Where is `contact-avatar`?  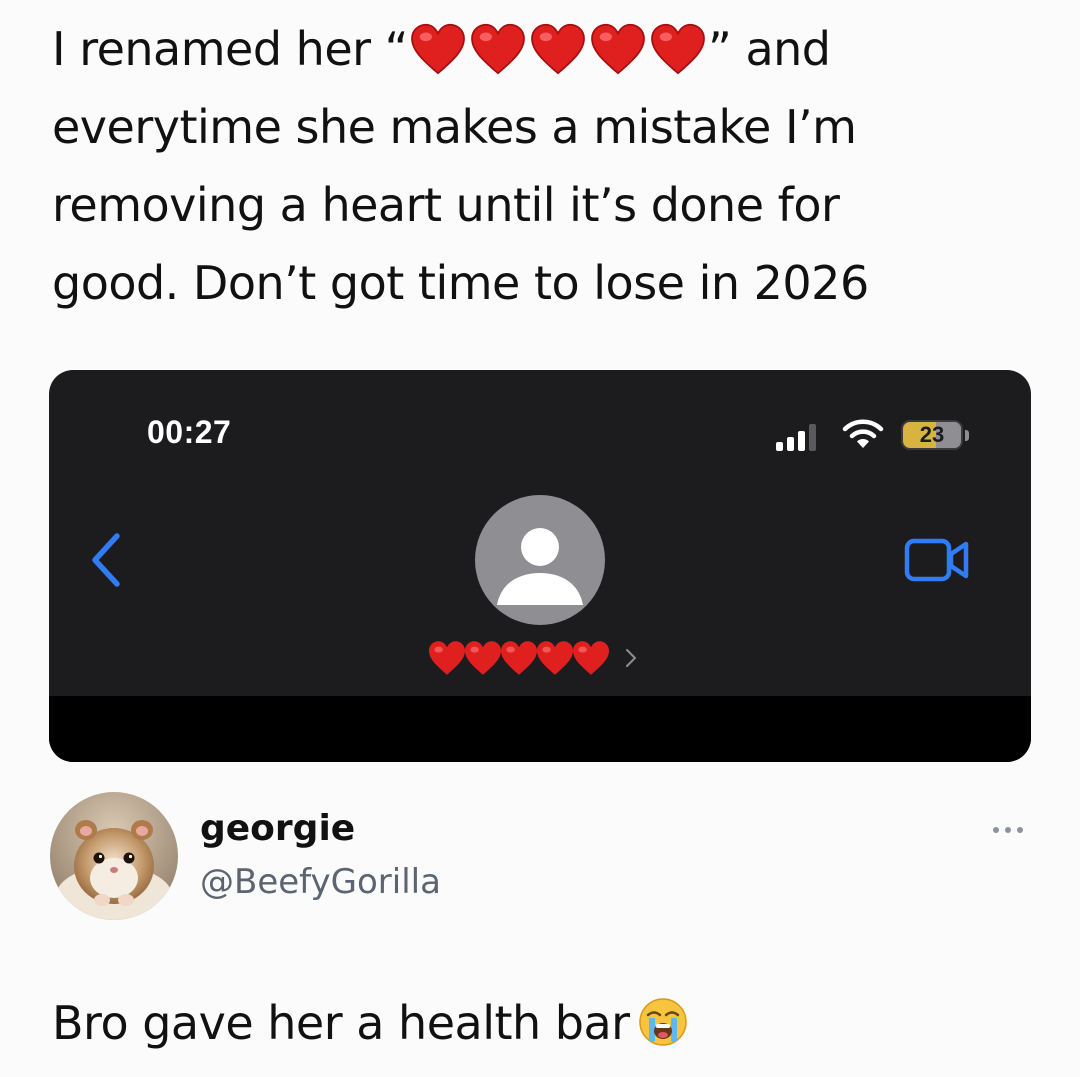
contact-avatar is located at coordinates (540, 560).